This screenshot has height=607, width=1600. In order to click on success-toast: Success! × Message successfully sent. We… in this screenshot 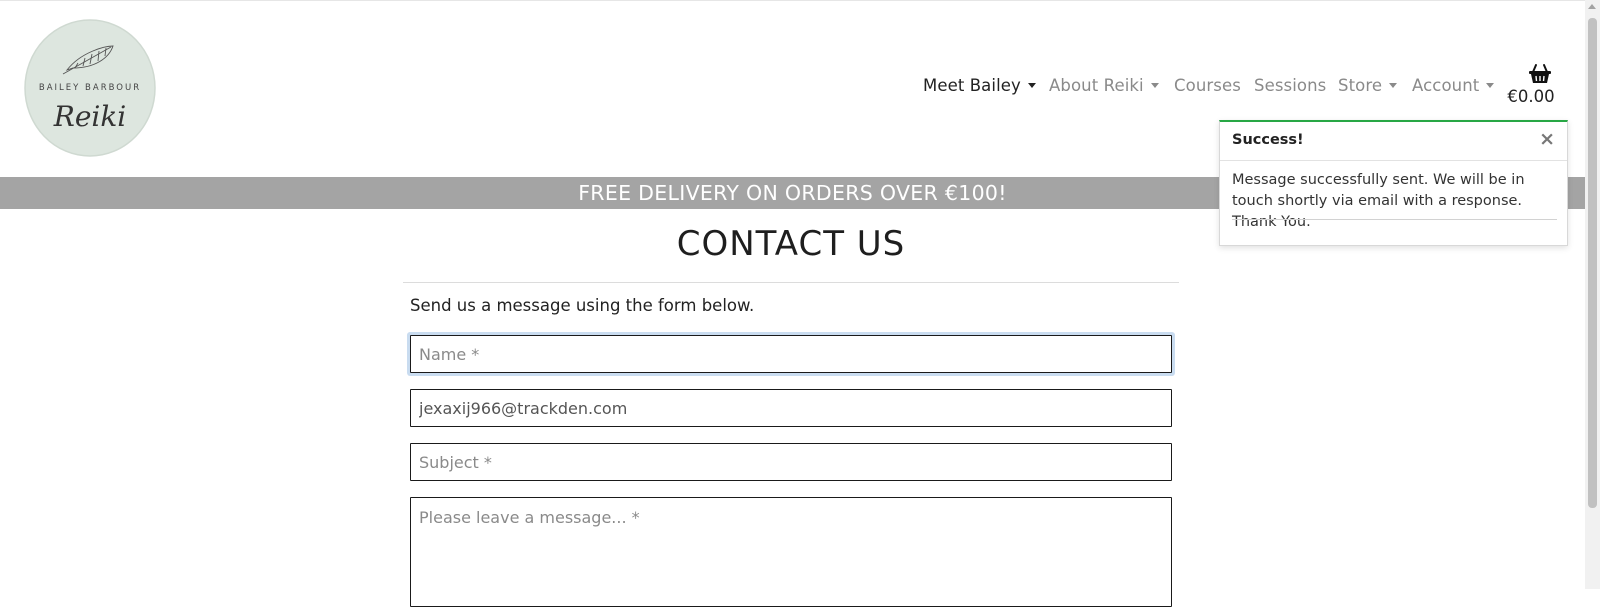, I will do `click(1393, 183)`.